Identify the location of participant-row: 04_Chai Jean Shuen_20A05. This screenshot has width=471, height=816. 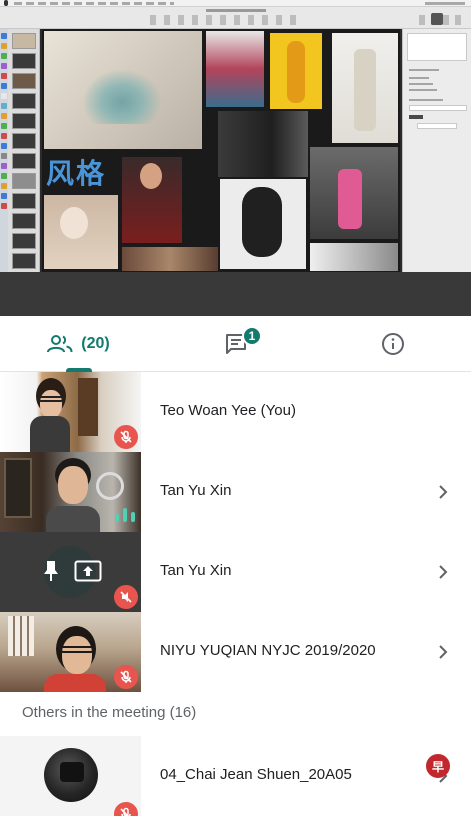
(235, 776).